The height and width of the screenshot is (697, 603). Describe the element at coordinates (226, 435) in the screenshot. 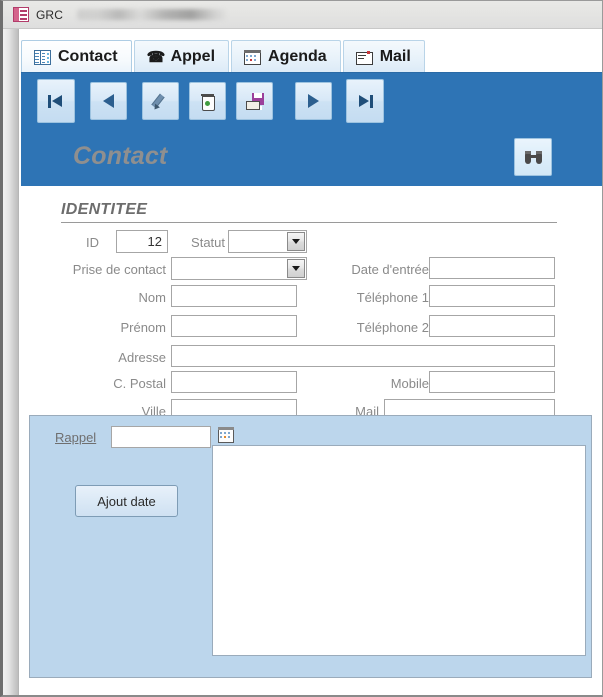

I see `calendar-picker-icon` at that location.